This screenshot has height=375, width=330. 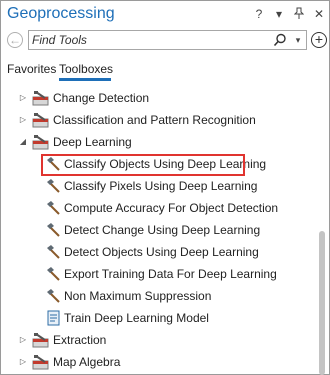 I want to click on close-icon: ✕, so click(x=319, y=14).